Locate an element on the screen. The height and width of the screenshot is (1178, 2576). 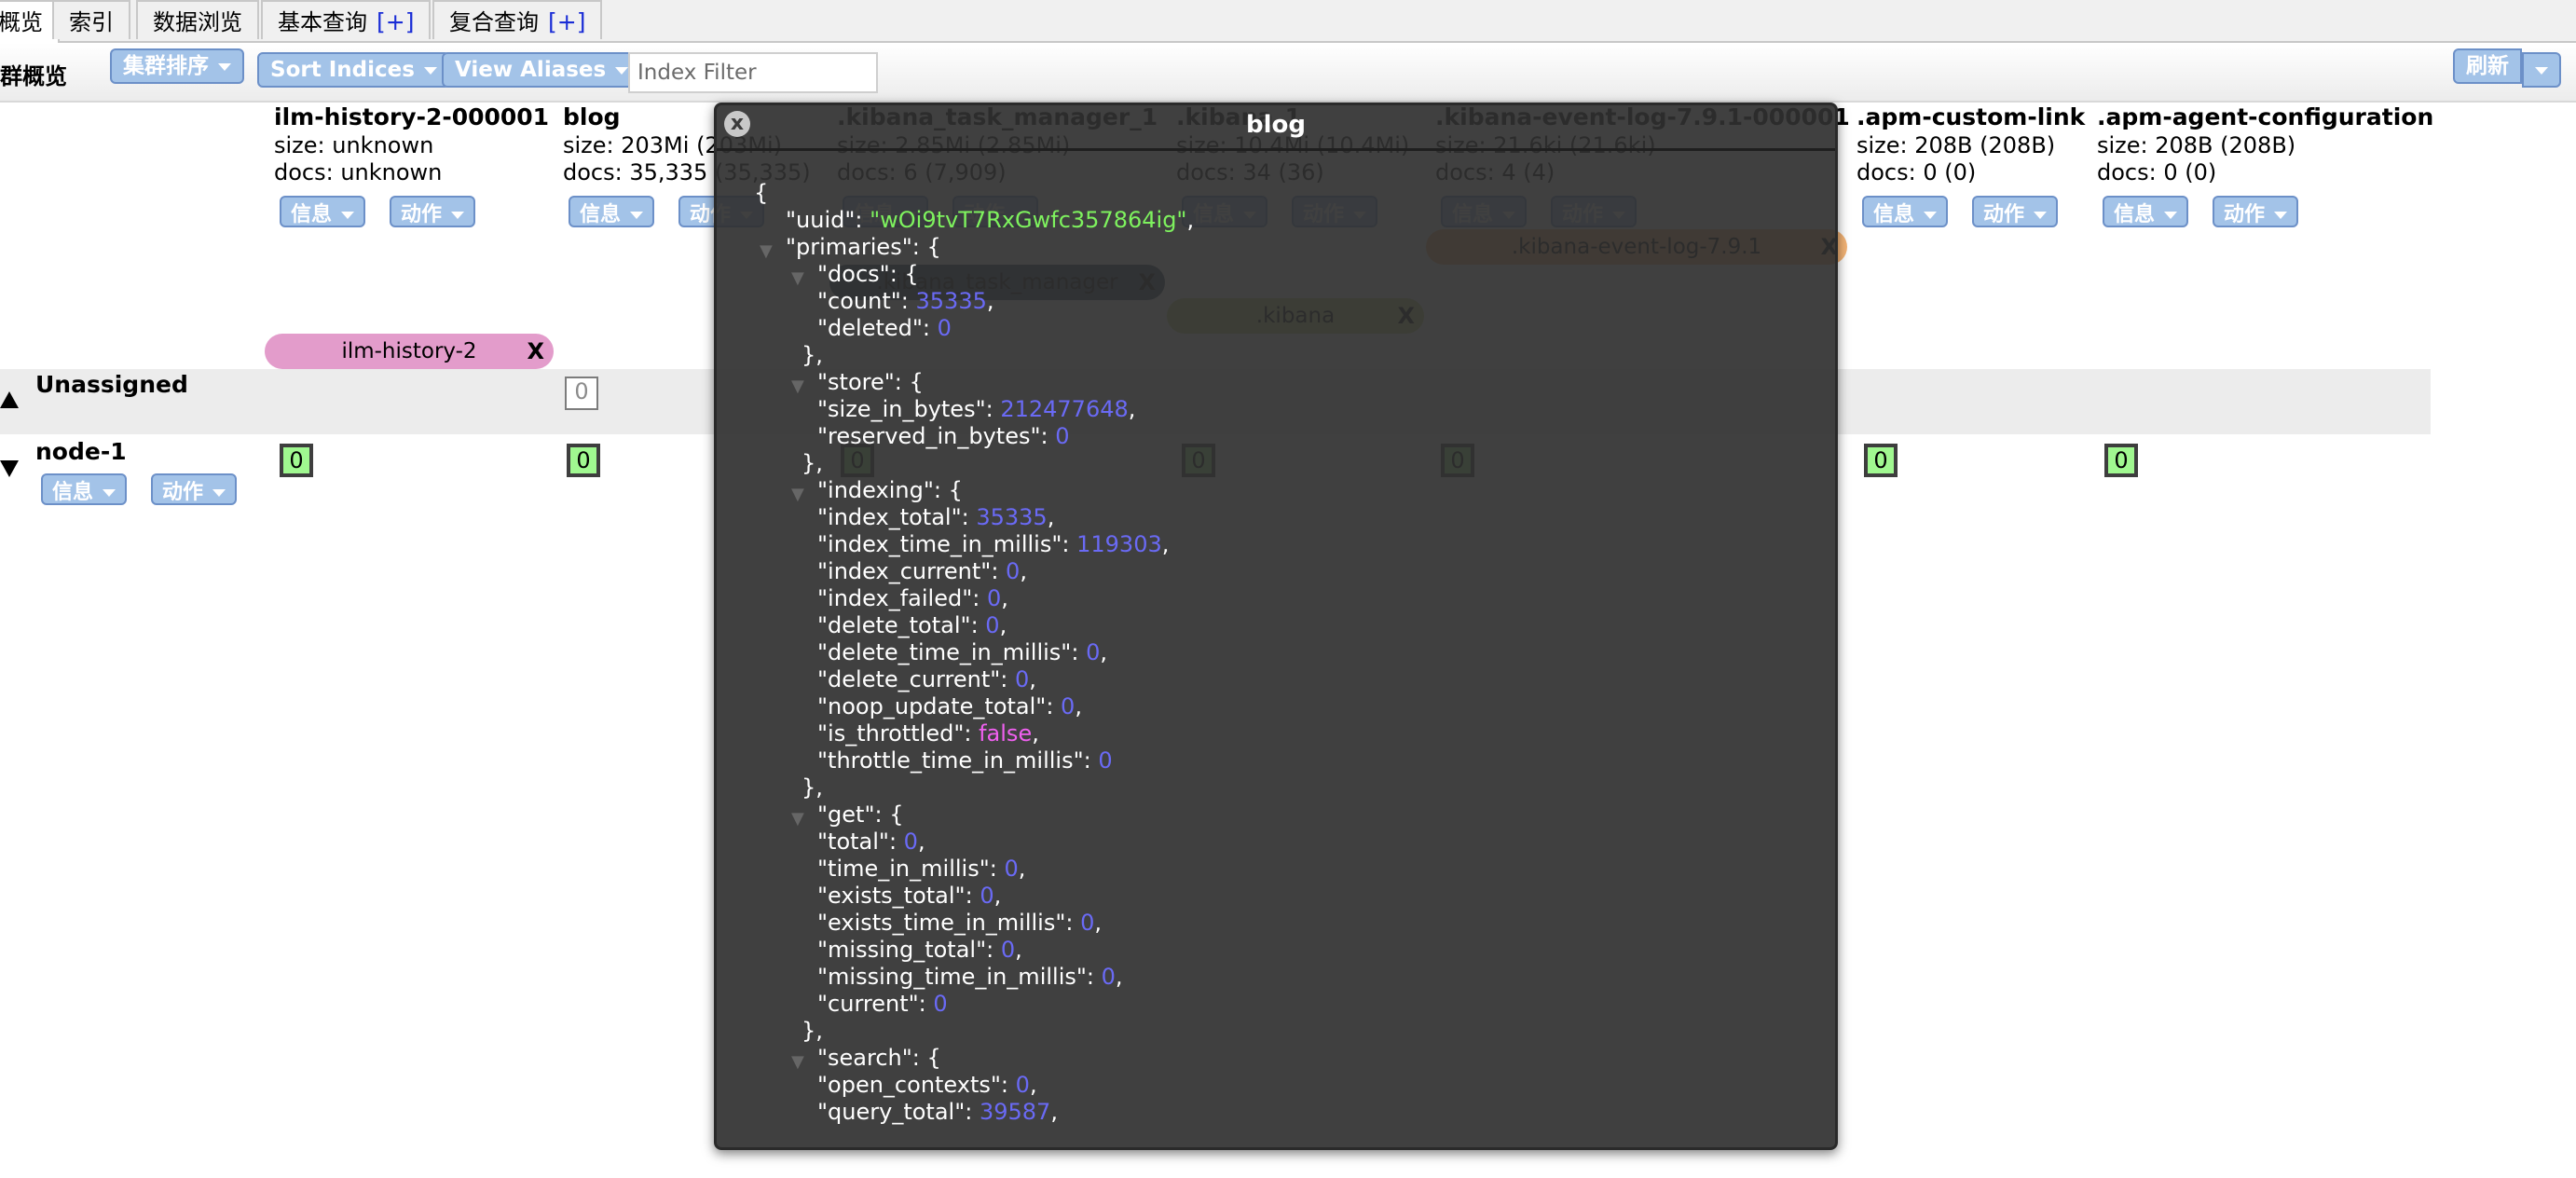
json-object-key: ▼ "primaries": { is located at coordinates (1285, 247).